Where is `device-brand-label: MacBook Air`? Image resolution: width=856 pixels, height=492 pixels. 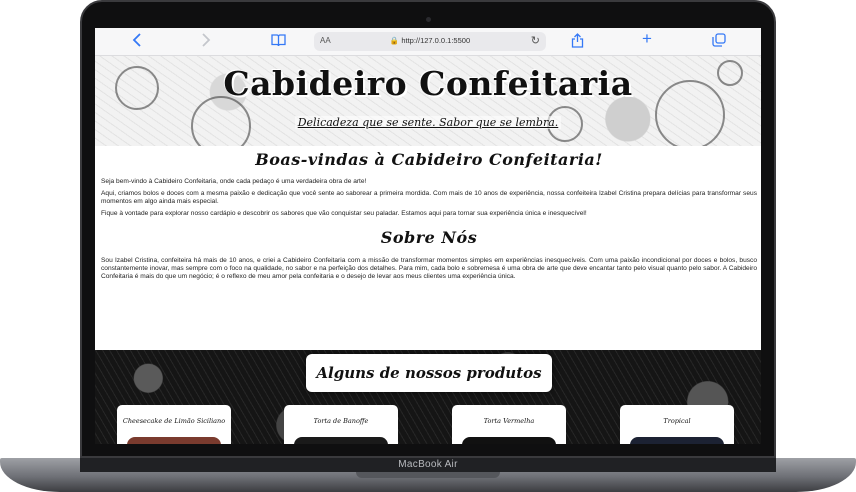 device-brand-label: MacBook Air is located at coordinates (428, 464).